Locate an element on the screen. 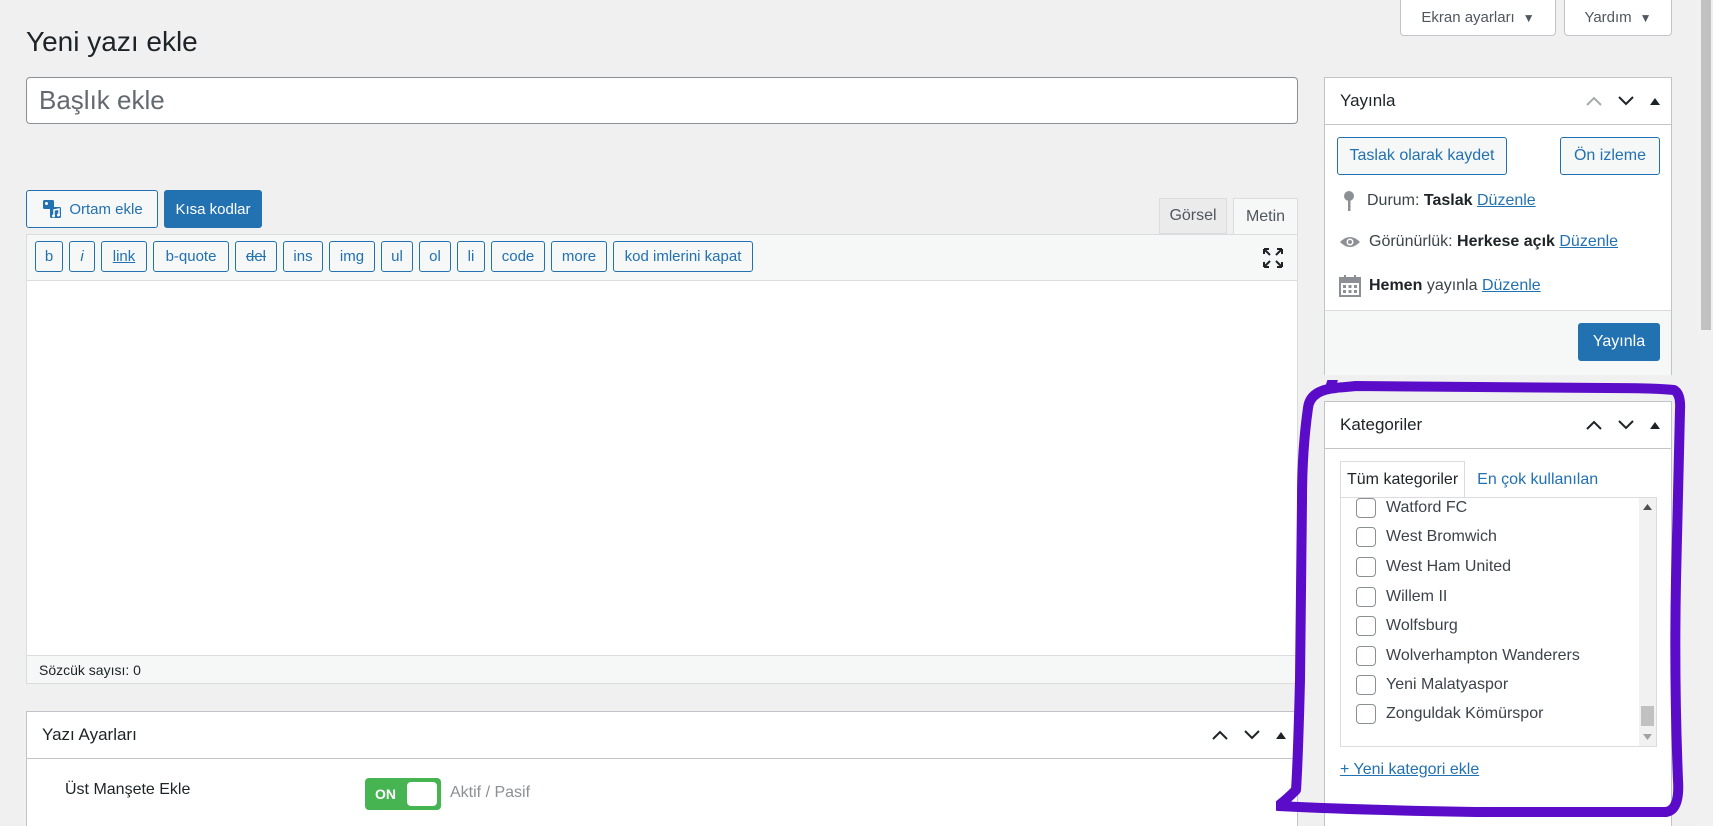 The image size is (1713, 826). page-scroll-thumb is located at coordinates (1706, 165).